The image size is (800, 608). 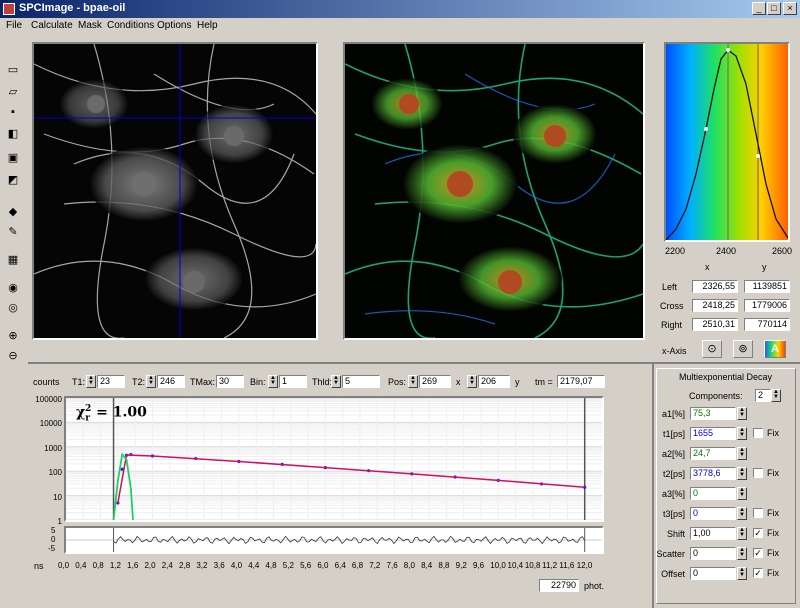 I want to click on fit-param-field: 3778,6, so click(x=713, y=473).